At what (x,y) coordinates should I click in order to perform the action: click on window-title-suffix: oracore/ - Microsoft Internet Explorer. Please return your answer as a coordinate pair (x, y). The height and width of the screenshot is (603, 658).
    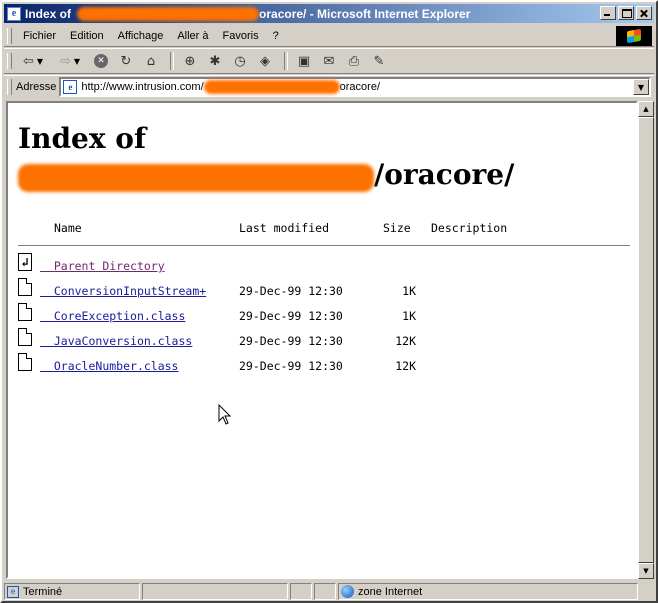
    Looking at the image, I should click on (365, 13).